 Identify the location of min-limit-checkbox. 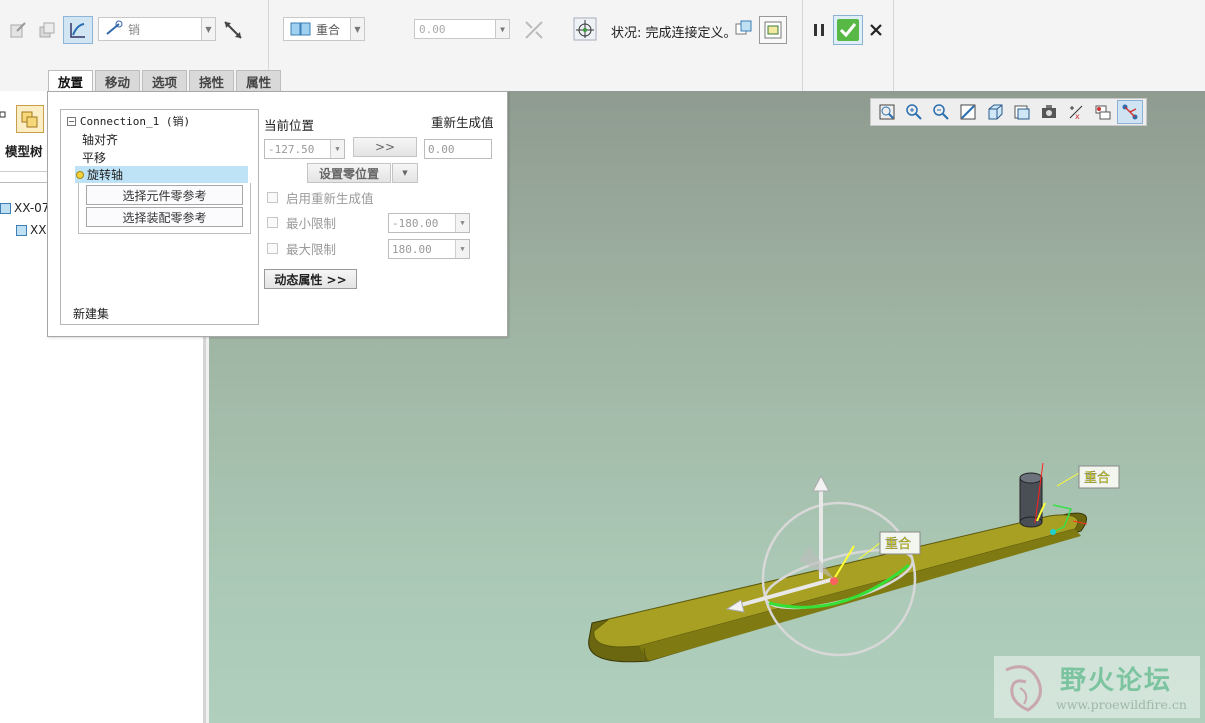
(272, 222).